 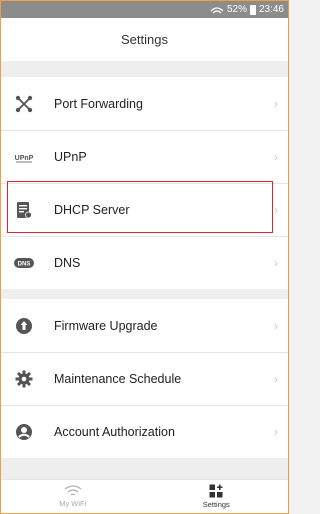 I want to click on battery-percent: 52%, so click(x=236, y=9).